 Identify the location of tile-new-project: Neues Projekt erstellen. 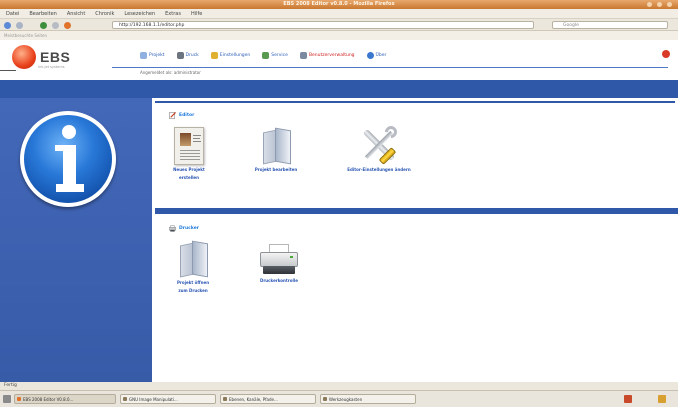
(189, 153).